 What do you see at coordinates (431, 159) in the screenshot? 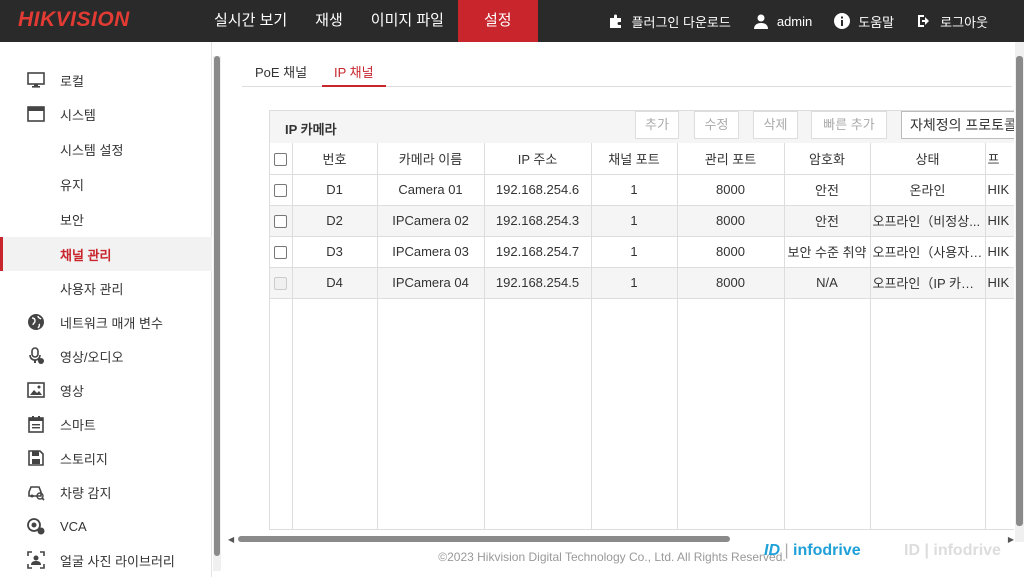
I see `col-header-camera-name: 카메라 이름` at bounding box center [431, 159].